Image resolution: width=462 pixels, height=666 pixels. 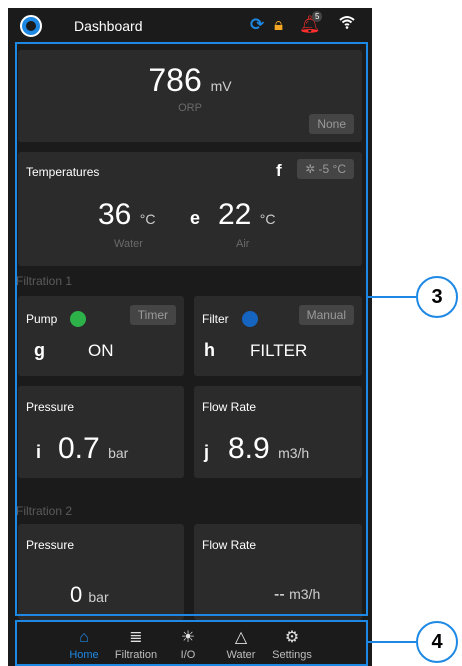 I want to click on lock-icon: 🔒︎, so click(x=278, y=25).